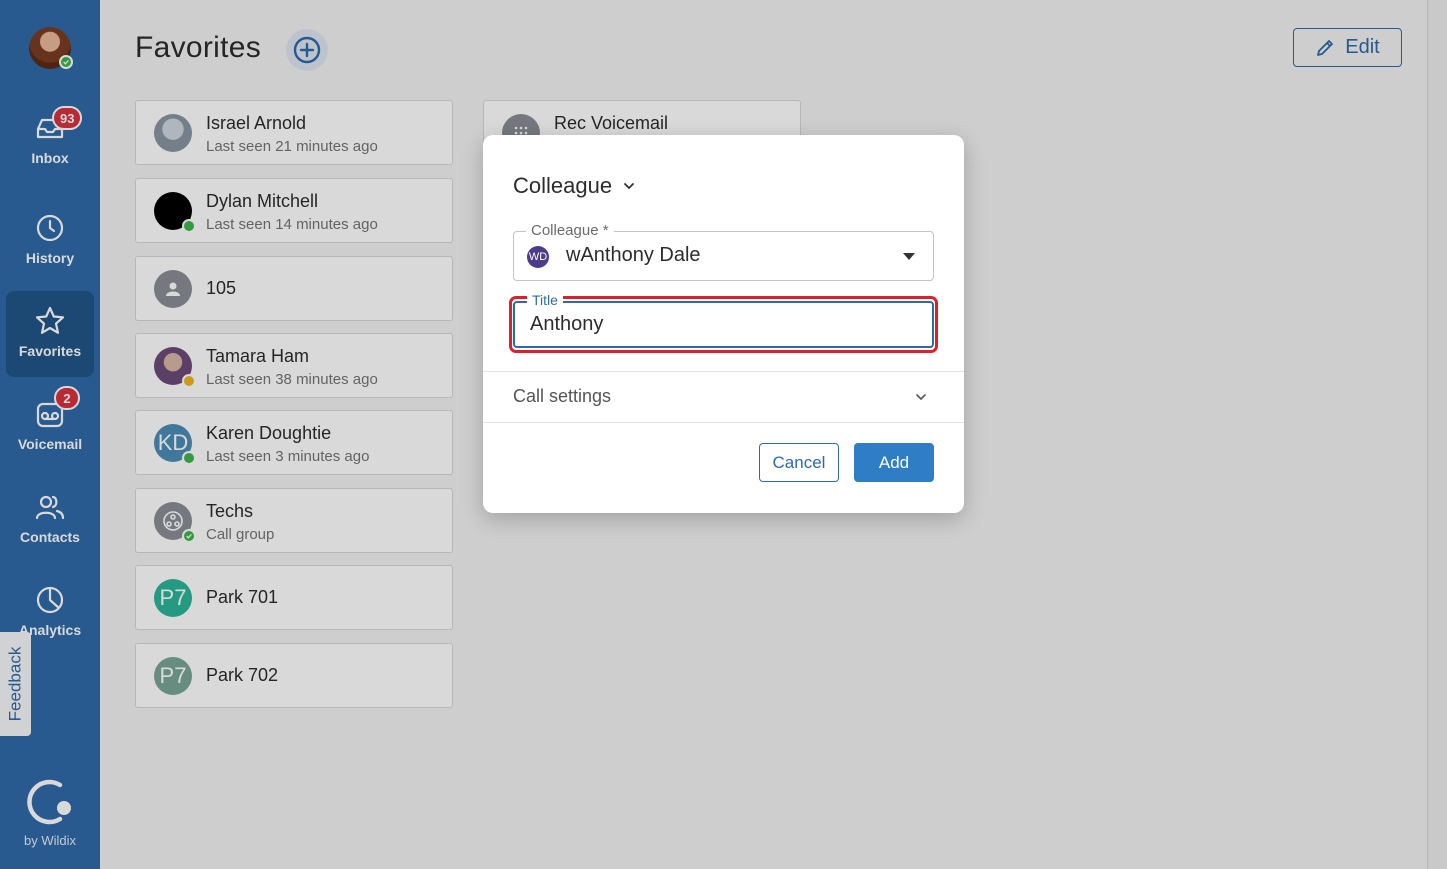  What do you see at coordinates (562, 396) in the screenshot?
I see `call-settings-label: Call settings` at bounding box center [562, 396].